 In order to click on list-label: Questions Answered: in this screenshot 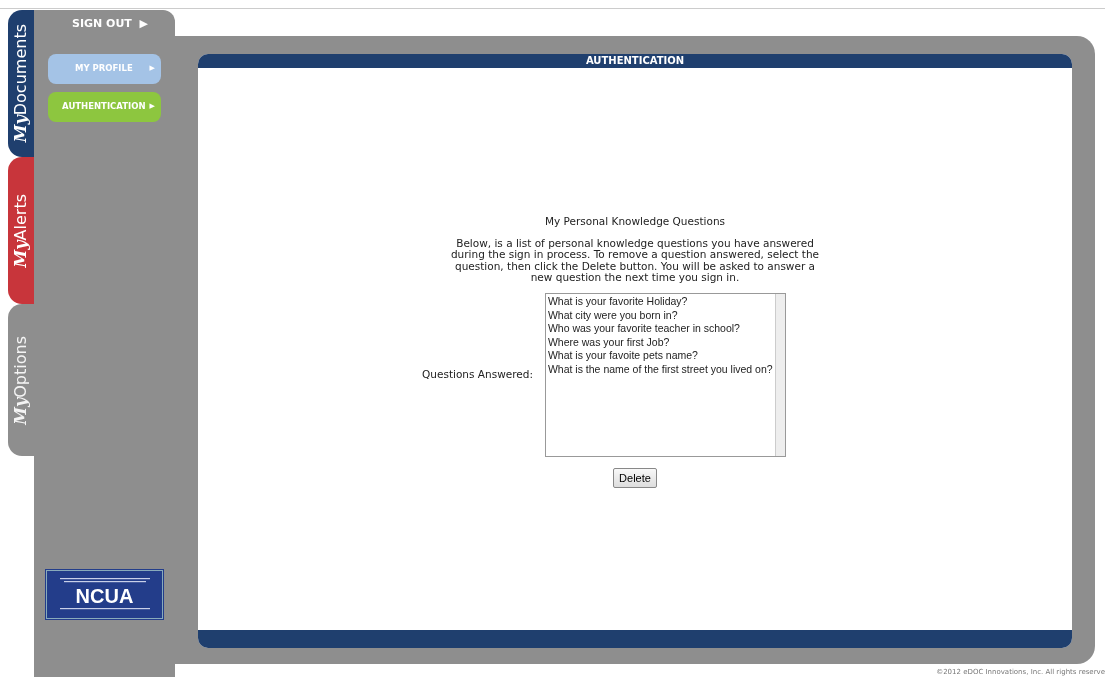, I will do `click(477, 375)`.